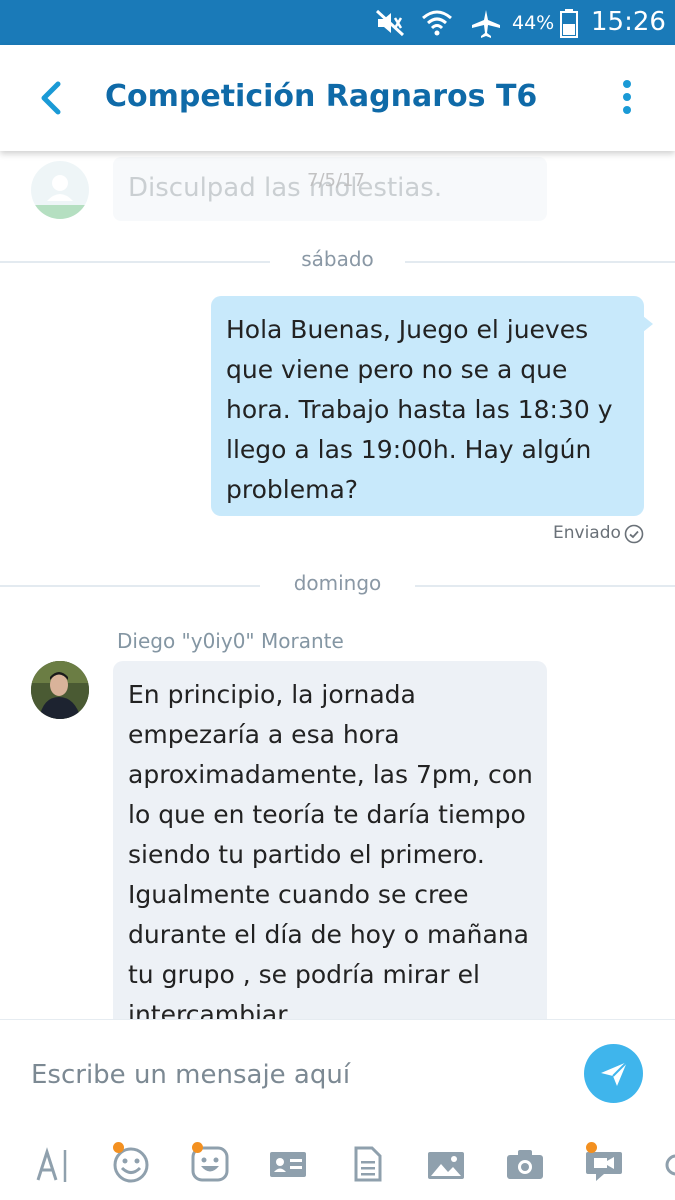  I want to click on sender-name: Diego "y0iy0" Morante, so click(230, 641).